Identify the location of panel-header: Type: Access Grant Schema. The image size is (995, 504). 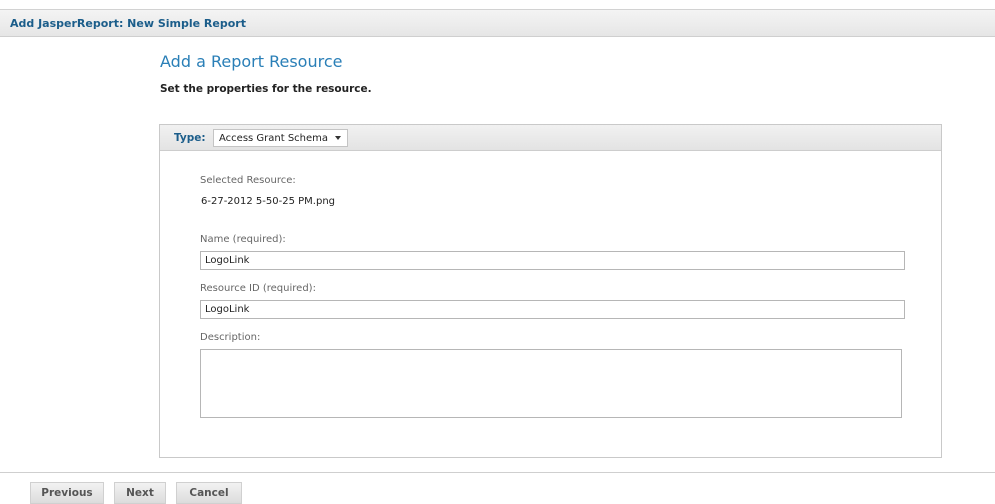
(550, 138).